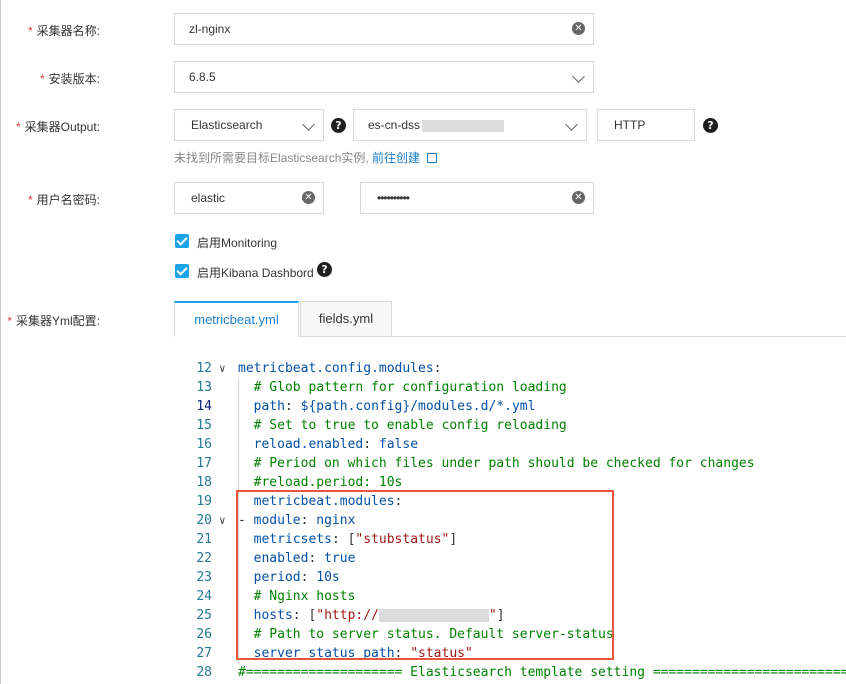 The height and width of the screenshot is (684, 846). I want to click on line-number: 24, so click(204, 596).